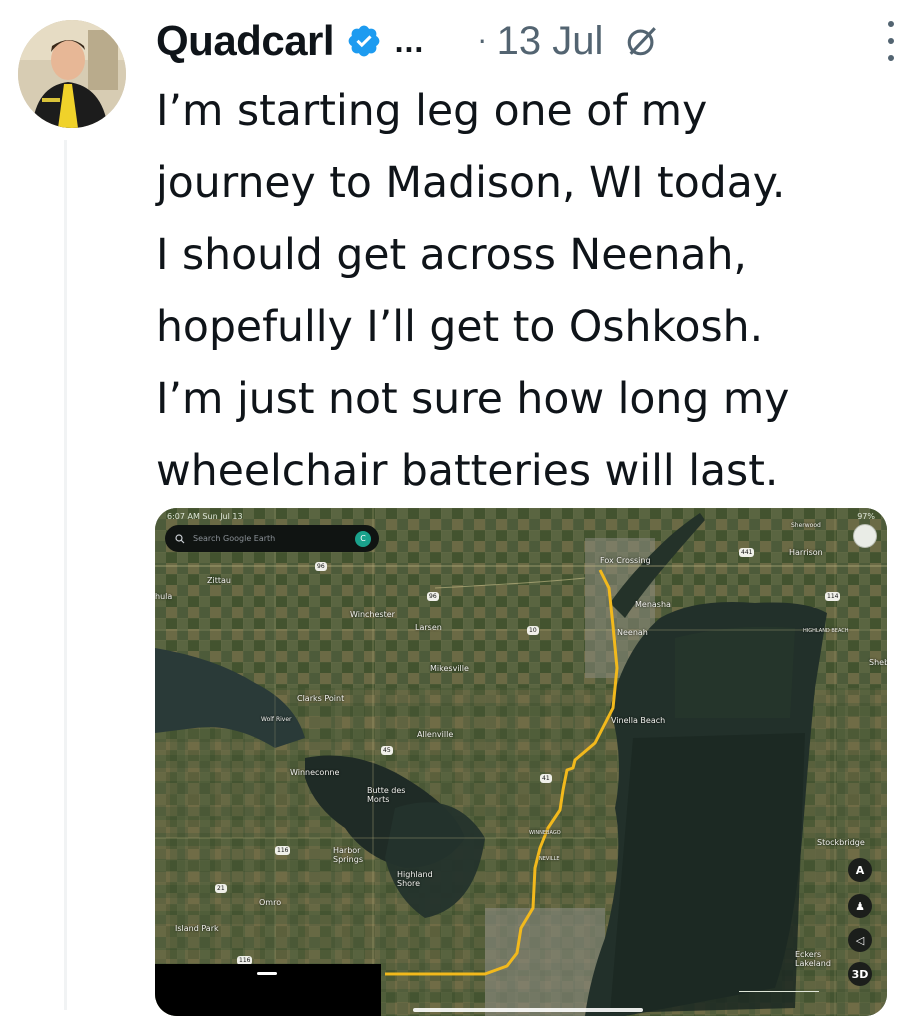 The width and height of the screenshot is (920, 1024). What do you see at coordinates (638, 720) in the screenshot?
I see `place-label: Vinella Beach` at bounding box center [638, 720].